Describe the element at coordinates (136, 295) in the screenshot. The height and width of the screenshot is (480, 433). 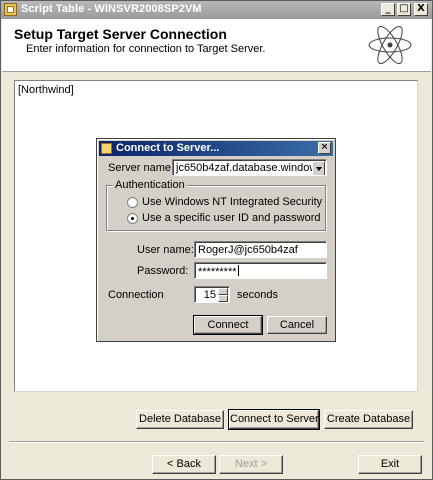
I see `connection-label: Connection` at that location.